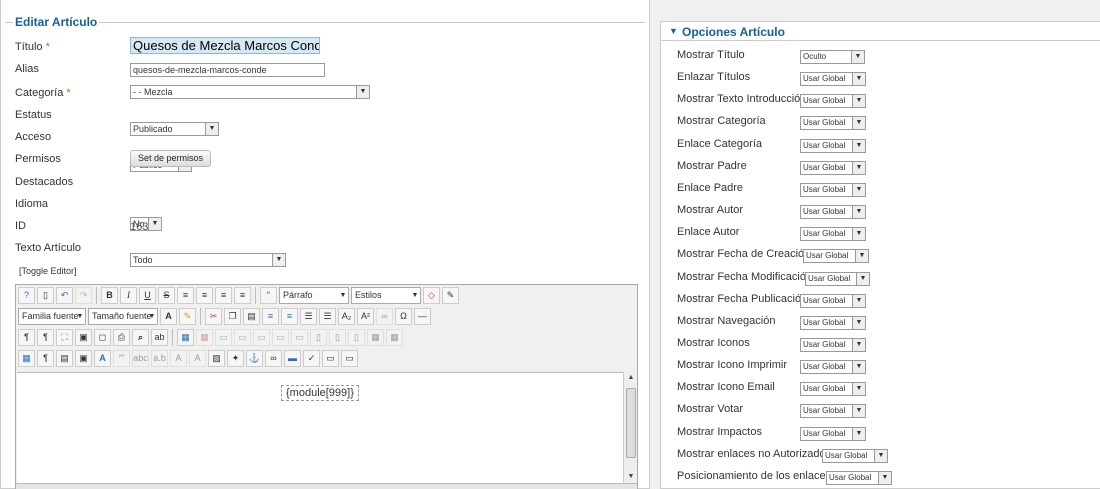  Describe the element at coordinates (83, 295) in the screenshot. I see `redo-icon: ↷` at that location.